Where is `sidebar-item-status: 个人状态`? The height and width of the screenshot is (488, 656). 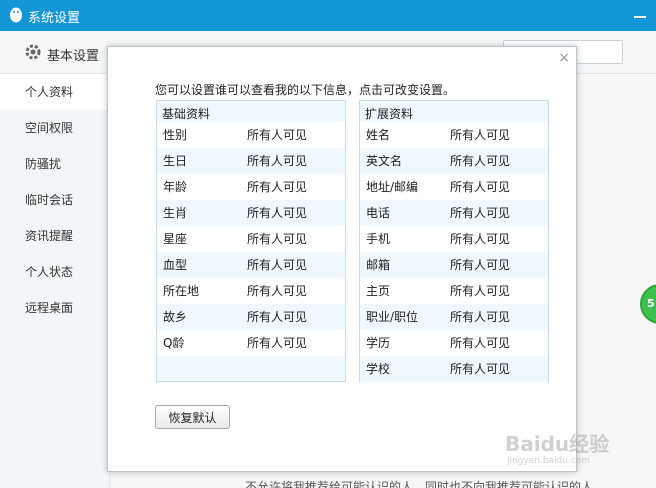 sidebar-item-status: 个人状态 is located at coordinates (55, 272).